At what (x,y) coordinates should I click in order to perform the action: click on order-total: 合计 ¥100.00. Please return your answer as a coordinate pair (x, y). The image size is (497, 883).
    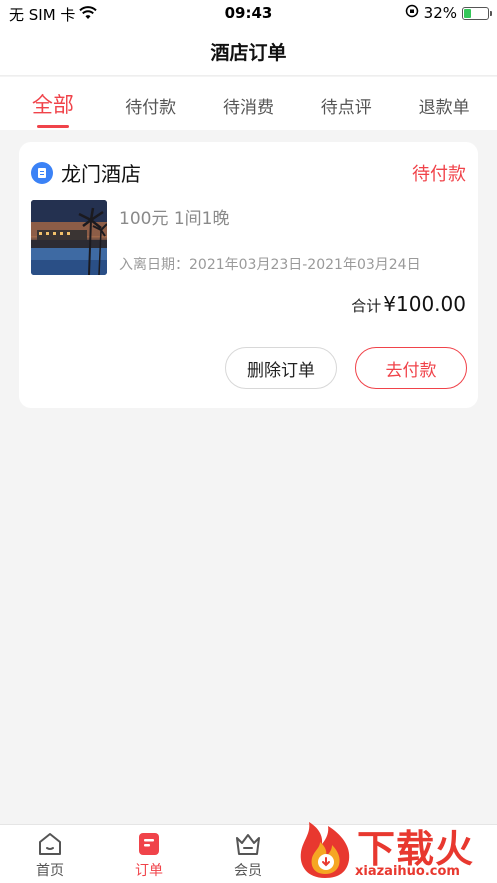
    Looking at the image, I should click on (408, 304).